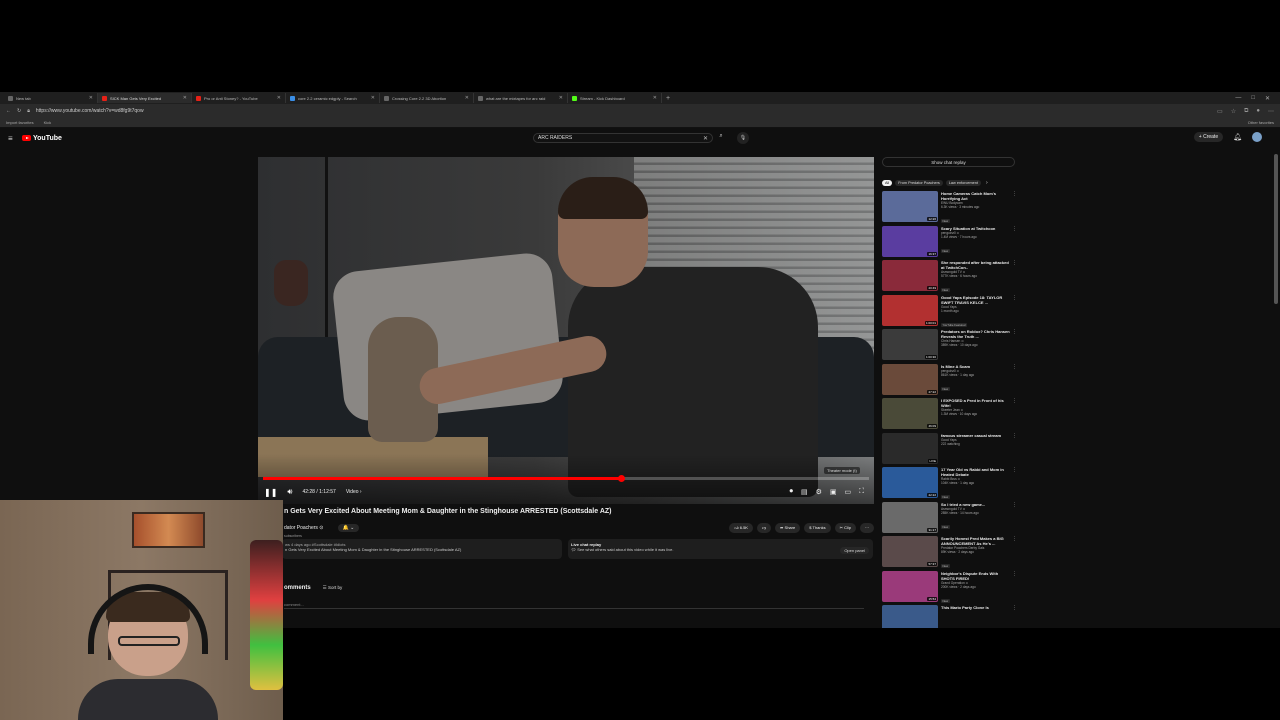 This screenshot has height=720, width=1280. Describe the element at coordinates (145, 98) in the screenshot. I see `tab-active: SICK Man Gets Very Excited ✕` at that location.